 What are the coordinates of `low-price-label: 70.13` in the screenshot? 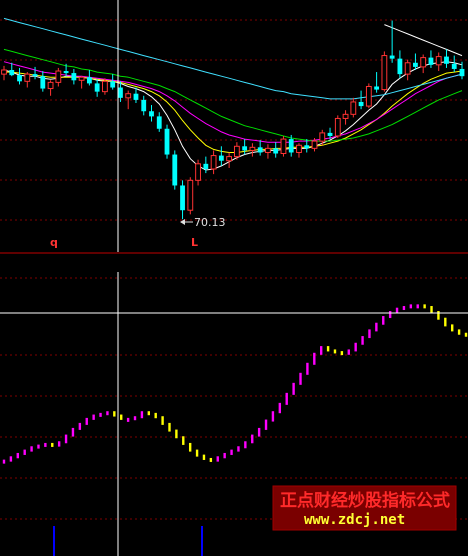 It's located at (210, 222).